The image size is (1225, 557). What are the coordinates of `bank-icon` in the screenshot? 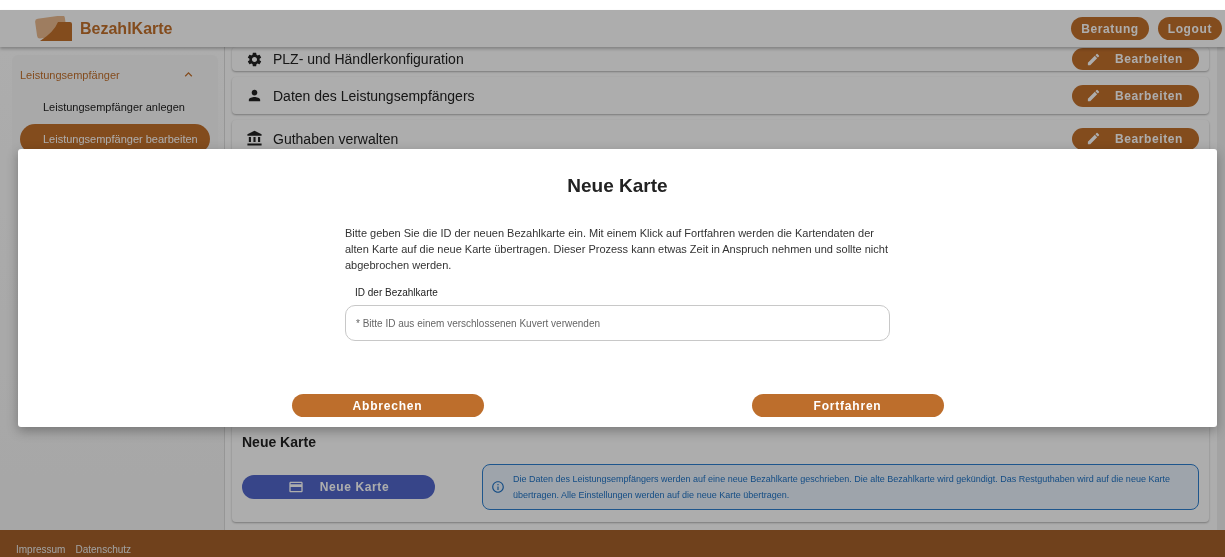 It's located at (254, 138).